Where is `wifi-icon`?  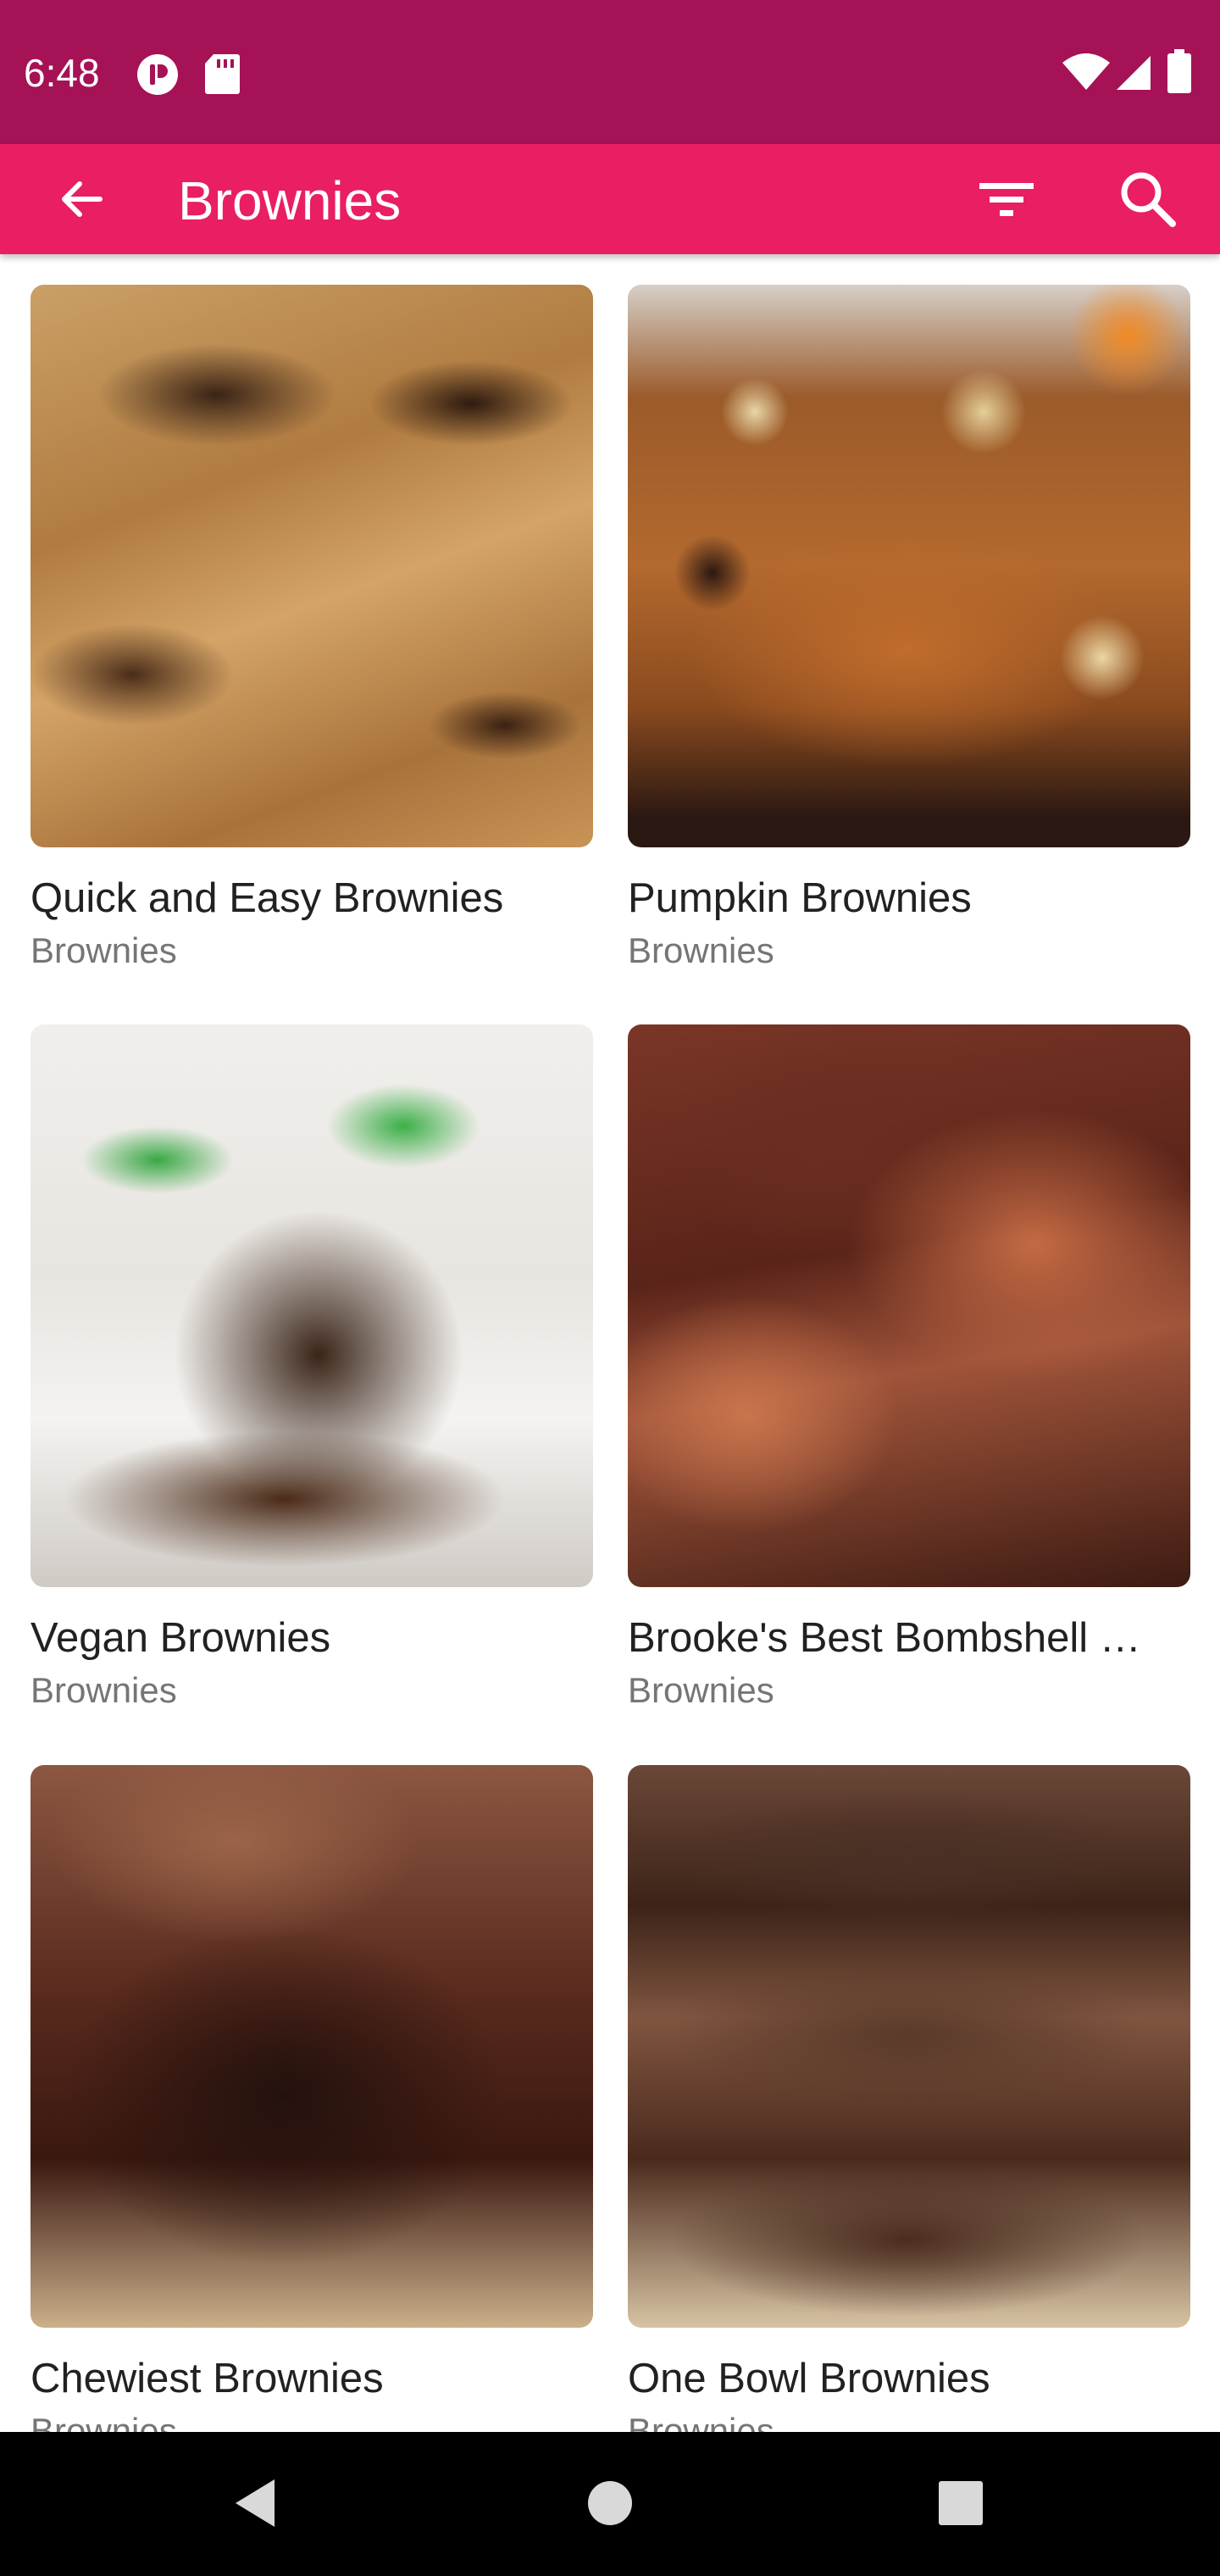
wifi-icon is located at coordinates (1086, 71).